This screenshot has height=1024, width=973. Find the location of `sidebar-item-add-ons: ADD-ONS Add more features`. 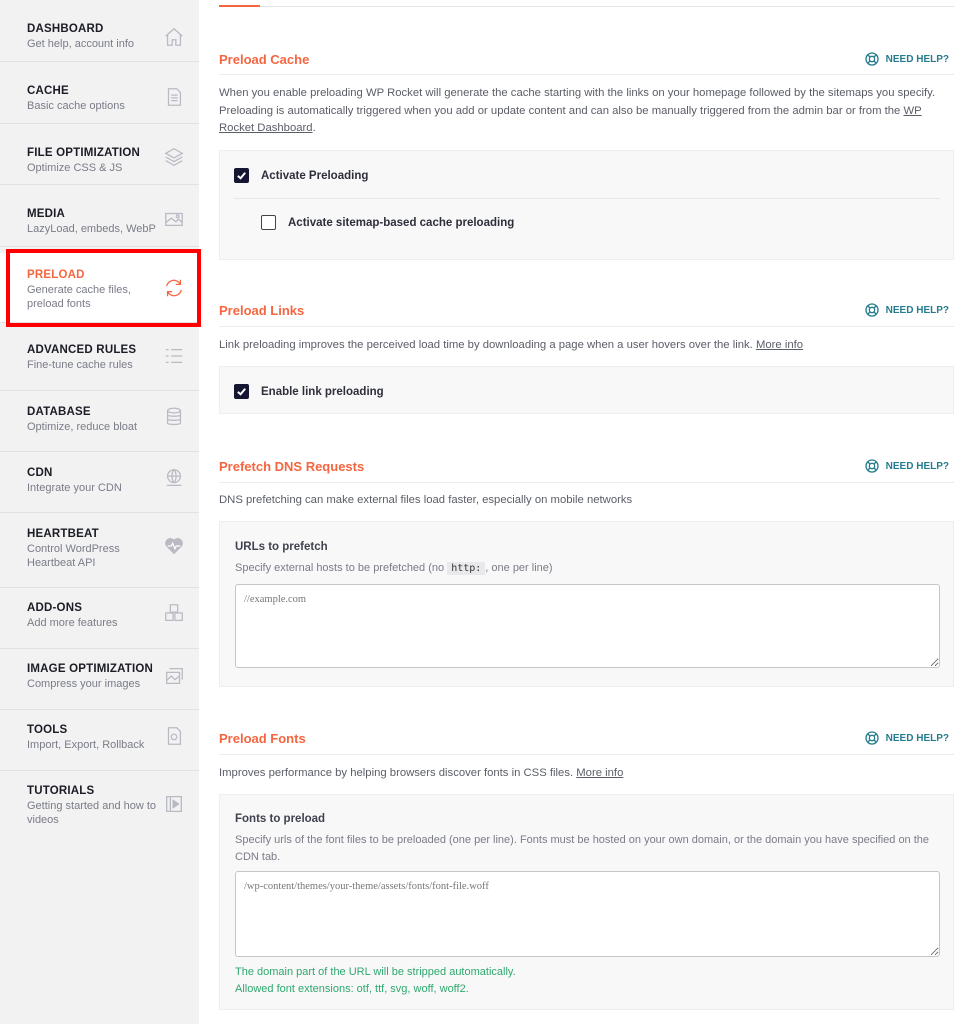

sidebar-item-add-ons: ADD-ONS Add more features is located at coordinates (99, 618).